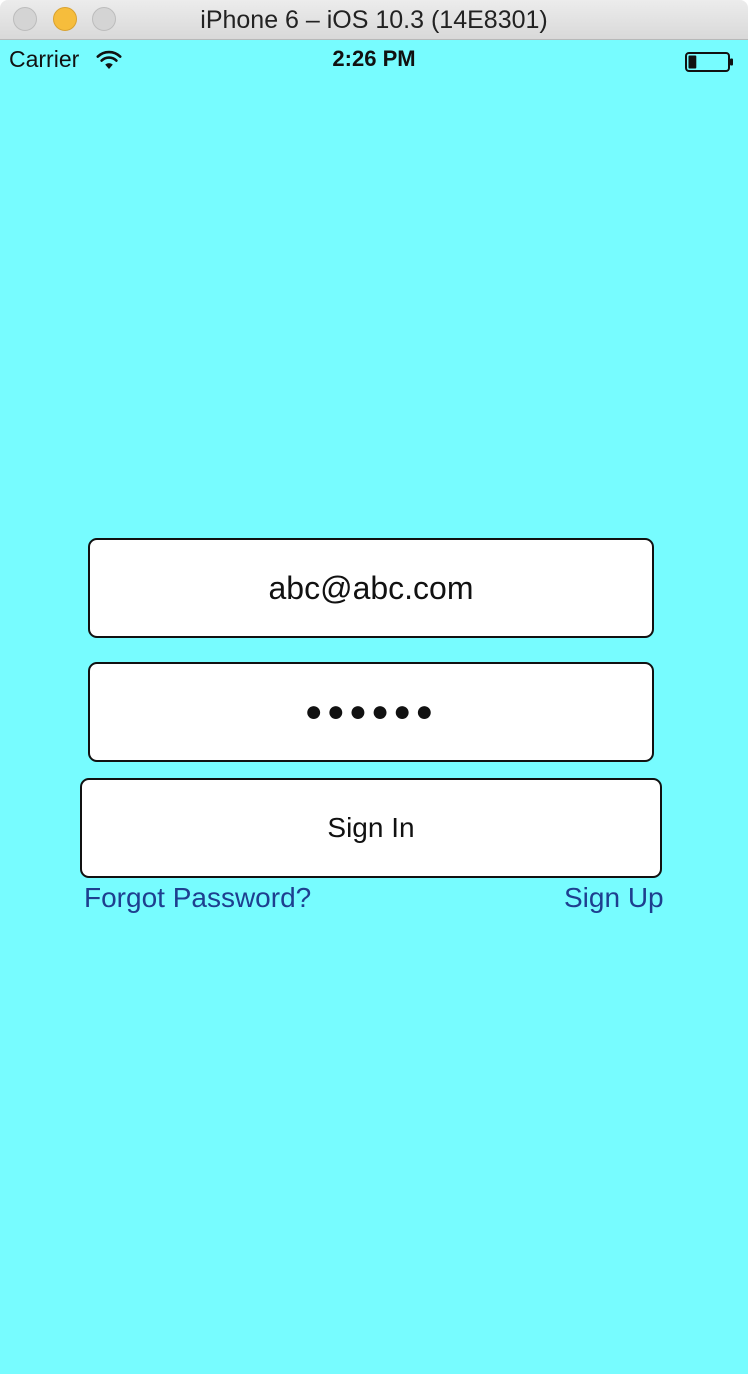 This screenshot has width=748, height=1374. I want to click on status-time: 2:26 PM, so click(374, 58).